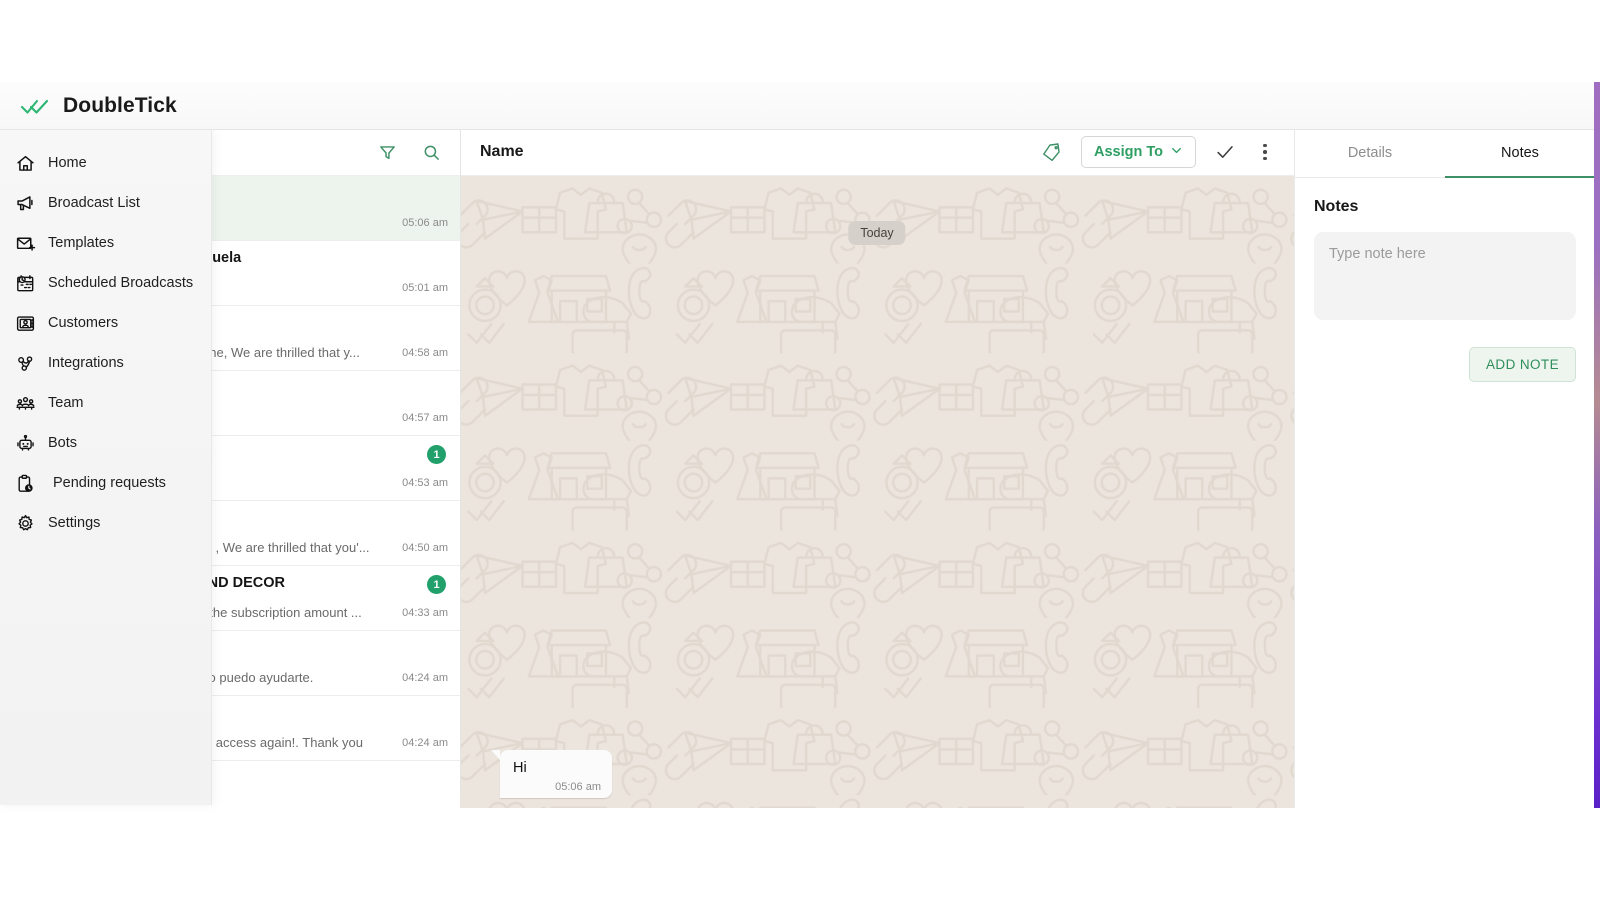  I want to click on sidebar-item-label: Scheduled Broadcasts, so click(121, 283).